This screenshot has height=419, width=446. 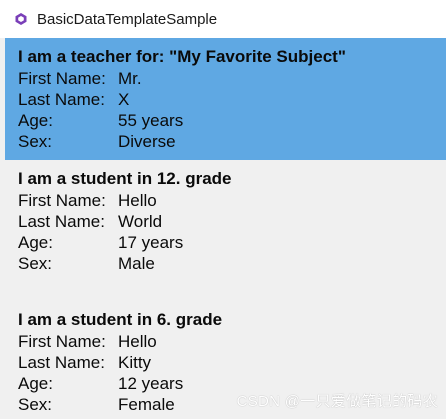 What do you see at coordinates (135, 362) in the screenshot?
I see `last-name-value: Kitty` at bounding box center [135, 362].